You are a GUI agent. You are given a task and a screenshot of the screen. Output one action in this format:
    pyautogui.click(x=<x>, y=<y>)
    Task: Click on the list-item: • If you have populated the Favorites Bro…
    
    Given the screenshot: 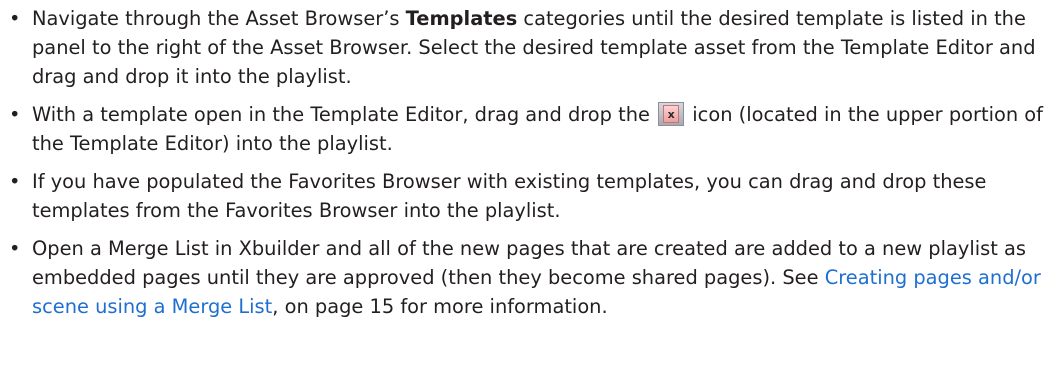 What is the action you would take?
    pyautogui.click(x=524, y=196)
    